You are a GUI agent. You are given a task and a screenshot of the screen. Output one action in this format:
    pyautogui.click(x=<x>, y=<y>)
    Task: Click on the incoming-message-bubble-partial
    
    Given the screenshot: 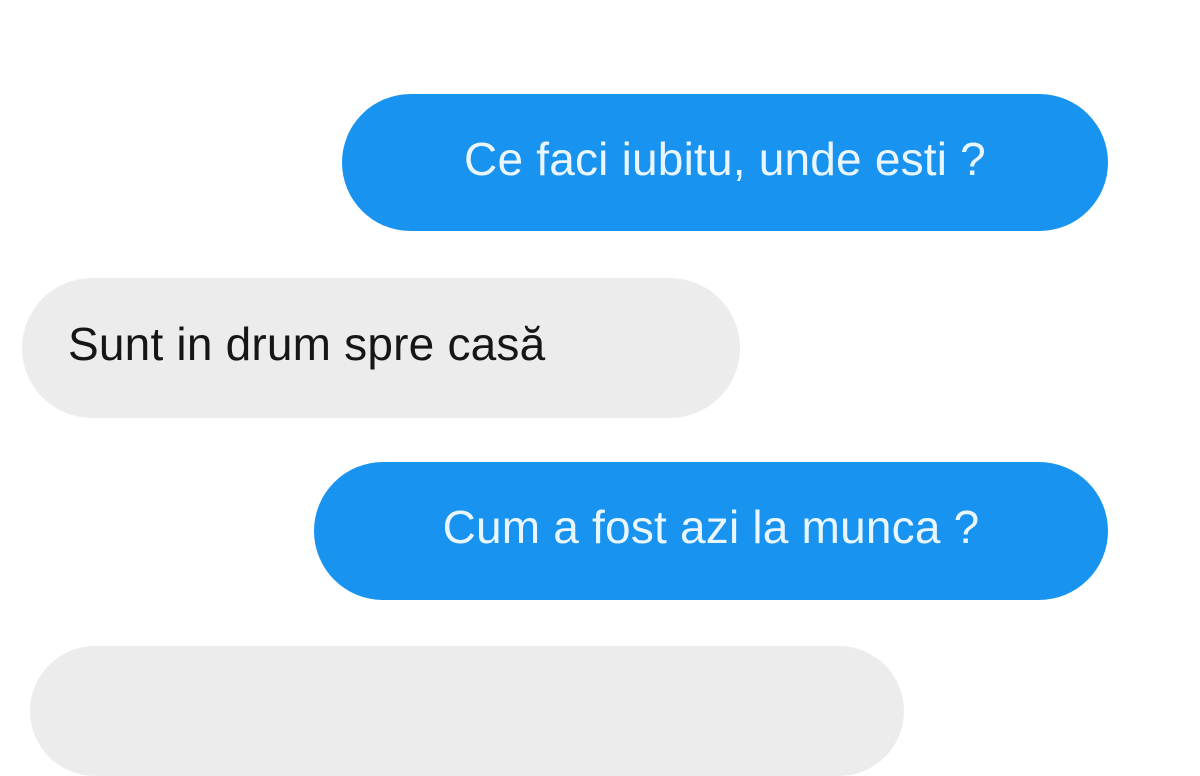 What is the action you would take?
    pyautogui.click(x=467, y=711)
    